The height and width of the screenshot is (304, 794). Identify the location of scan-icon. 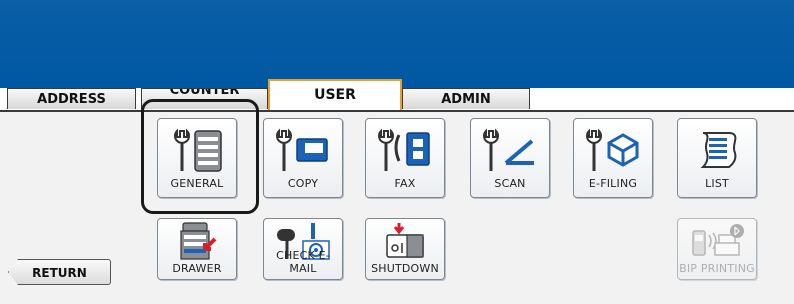
(508, 149).